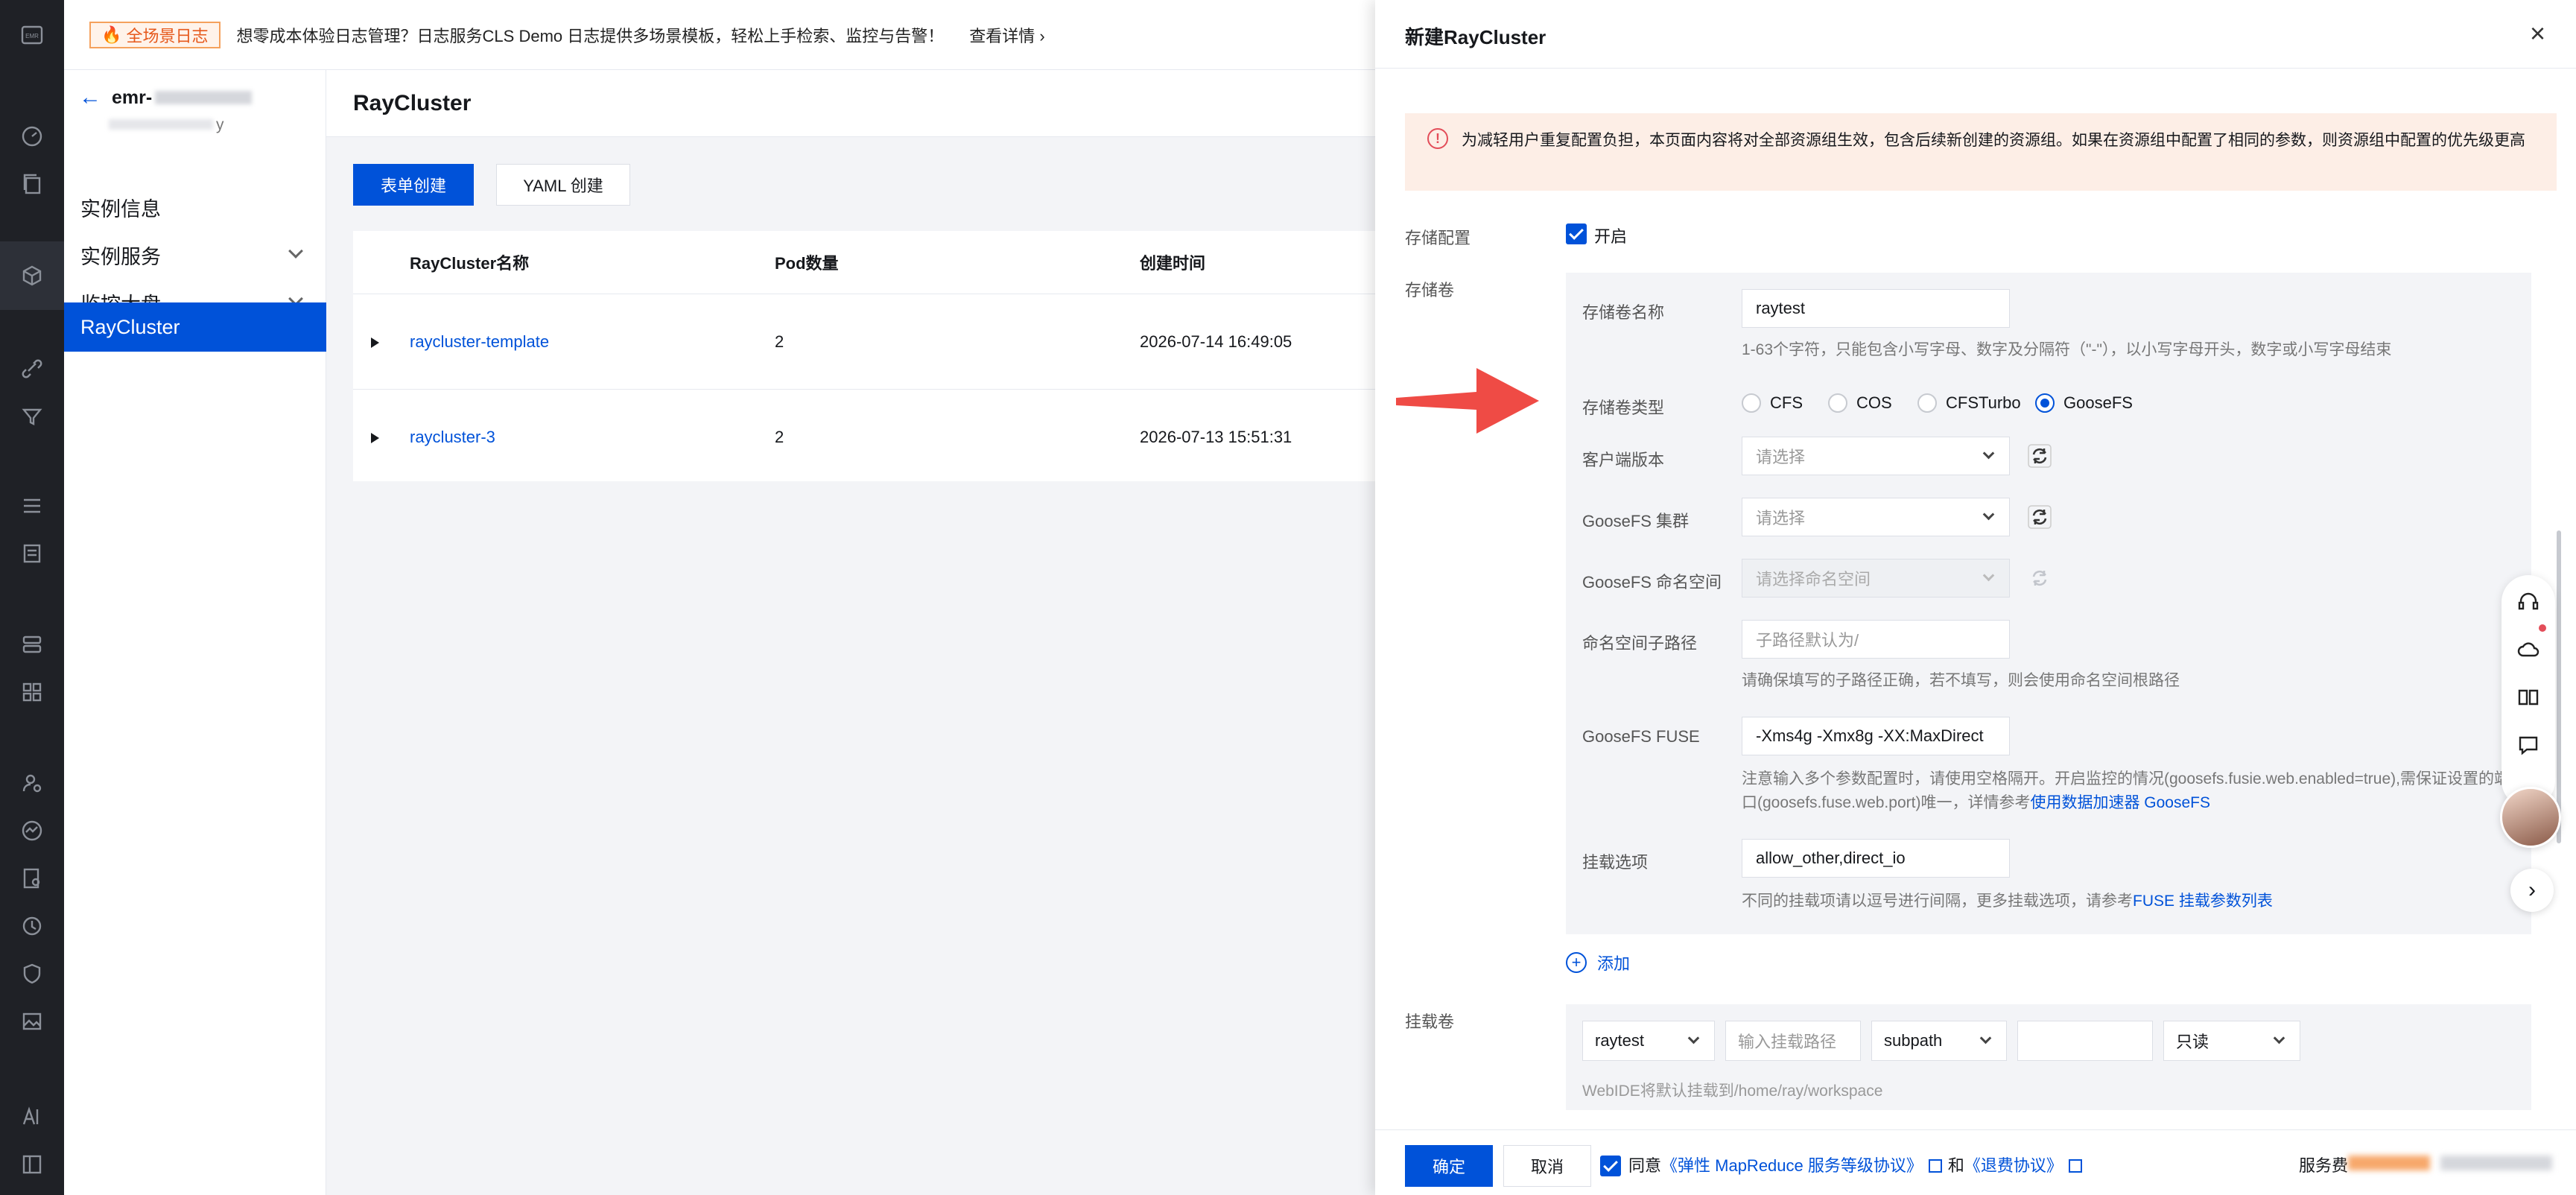 Image resolution: width=2576 pixels, height=1195 pixels. I want to click on external-link-icon, so click(2075, 1166).